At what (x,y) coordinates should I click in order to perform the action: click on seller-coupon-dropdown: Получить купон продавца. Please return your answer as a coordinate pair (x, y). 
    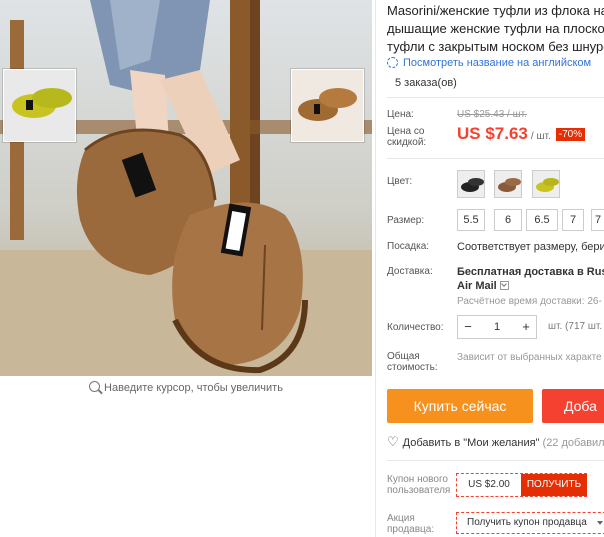
    Looking at the image, I should click on (530, 523).